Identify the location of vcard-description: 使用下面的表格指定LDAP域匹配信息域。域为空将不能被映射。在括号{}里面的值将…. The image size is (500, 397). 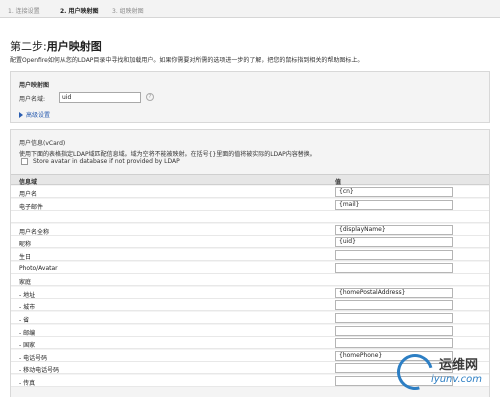
(167, 154).